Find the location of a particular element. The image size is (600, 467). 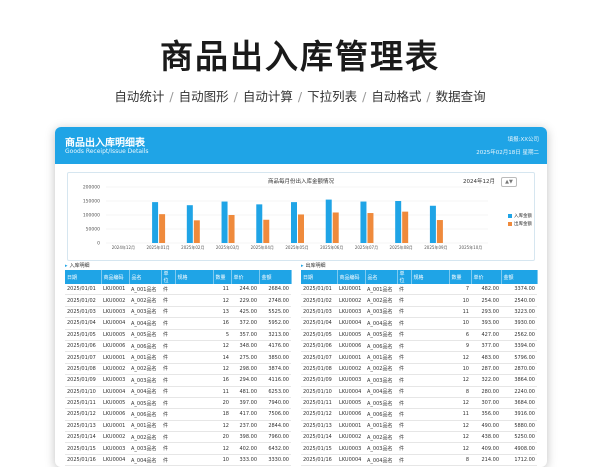

column-header: 金额 is located at coordinates (275, 277).